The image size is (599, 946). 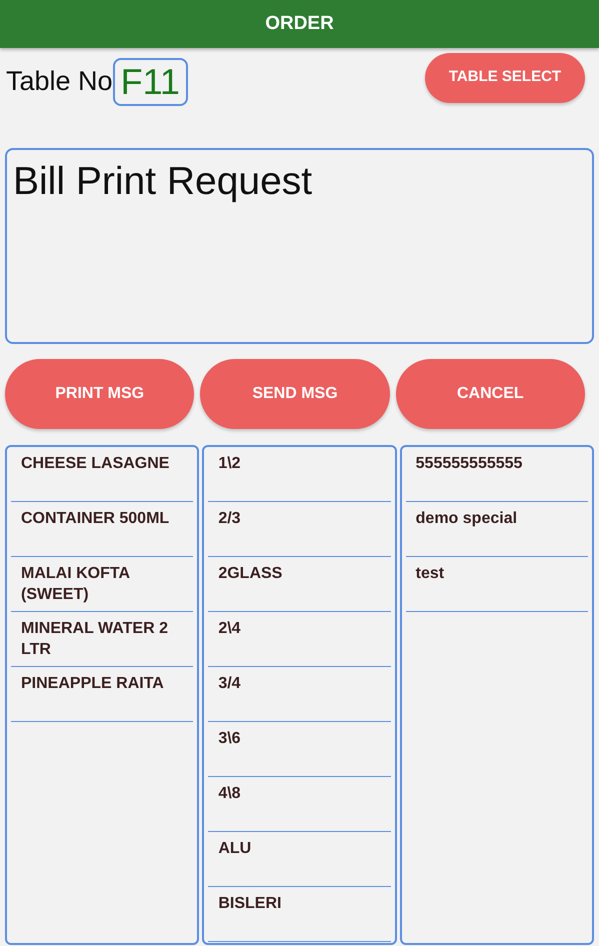 I want to click on list-item: CONTAINER 500ML, so click(x=107, y=518).